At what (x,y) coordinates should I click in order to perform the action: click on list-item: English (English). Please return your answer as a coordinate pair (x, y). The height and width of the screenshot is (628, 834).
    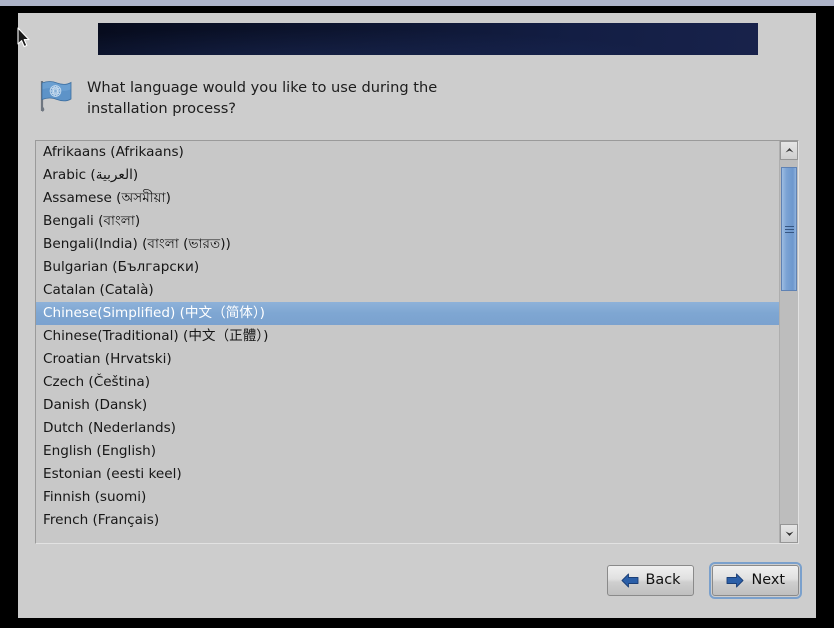
    Looking at the image, I should click on (407, 451).